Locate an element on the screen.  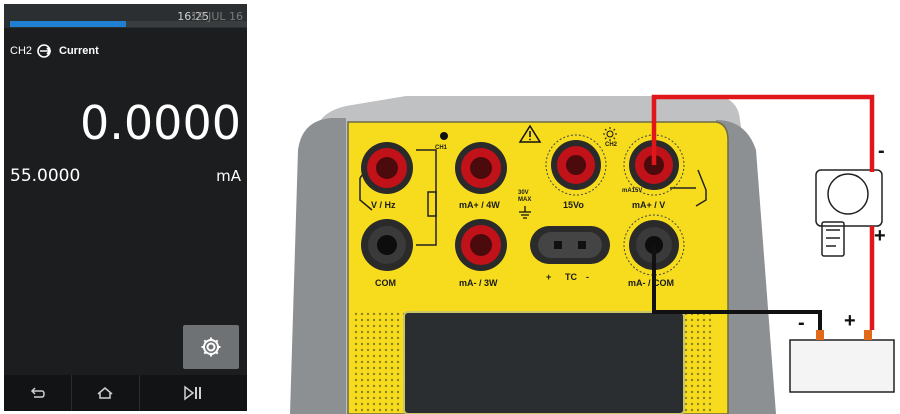
ch1-indicator-dot is located at coordinates (444, 136).